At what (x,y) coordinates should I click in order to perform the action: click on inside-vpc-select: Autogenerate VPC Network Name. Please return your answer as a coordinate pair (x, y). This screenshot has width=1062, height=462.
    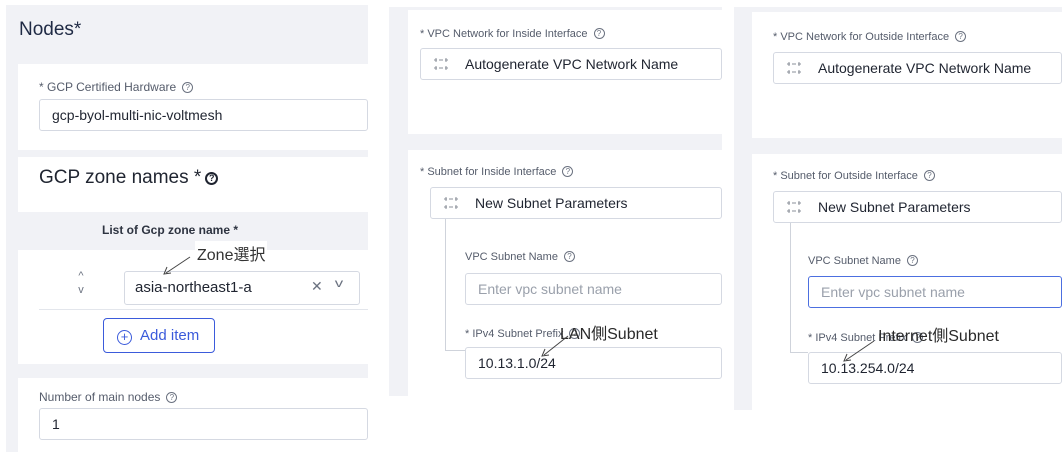
    Looking at the image, I should click on (571, 64).